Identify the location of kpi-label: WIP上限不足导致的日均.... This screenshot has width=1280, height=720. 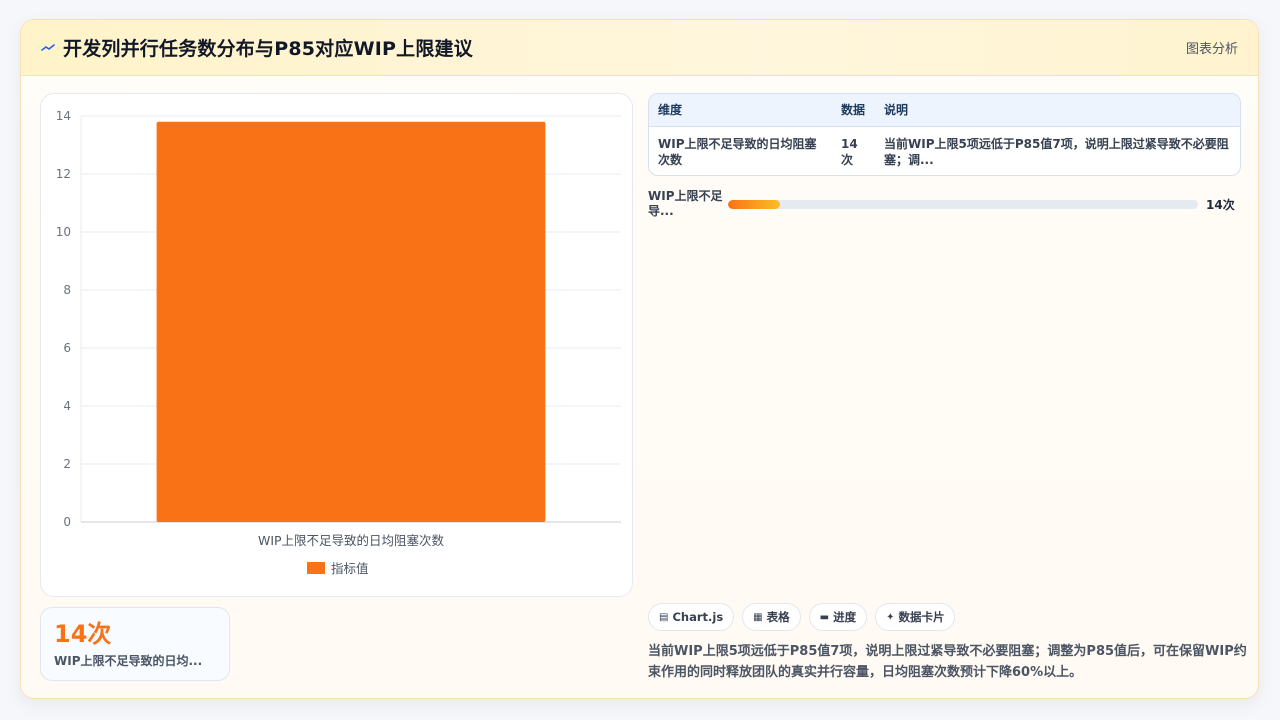
(128, 661).